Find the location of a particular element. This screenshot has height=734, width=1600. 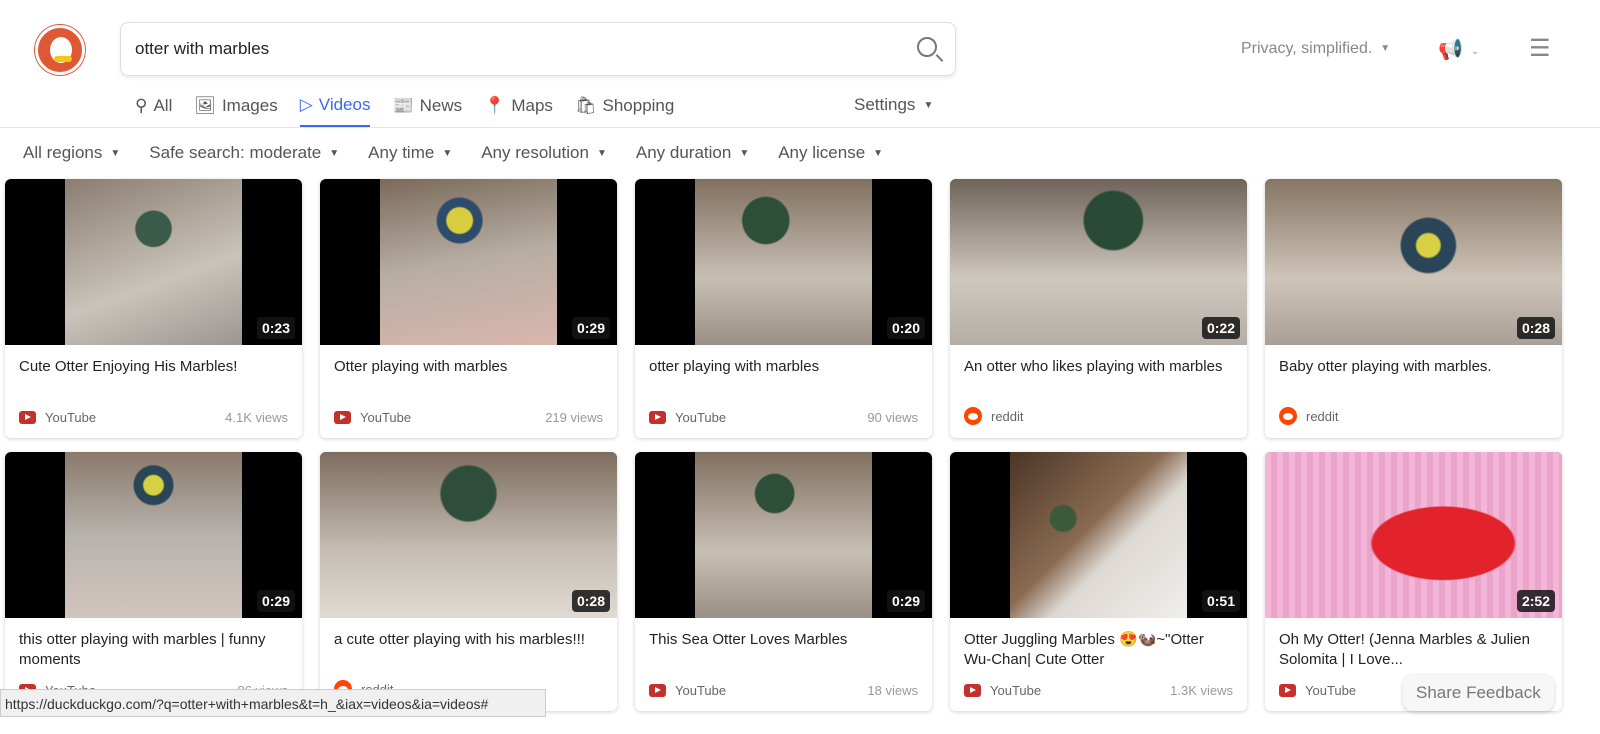

video-views: 4.1K views is located at coordinates (256, 417).